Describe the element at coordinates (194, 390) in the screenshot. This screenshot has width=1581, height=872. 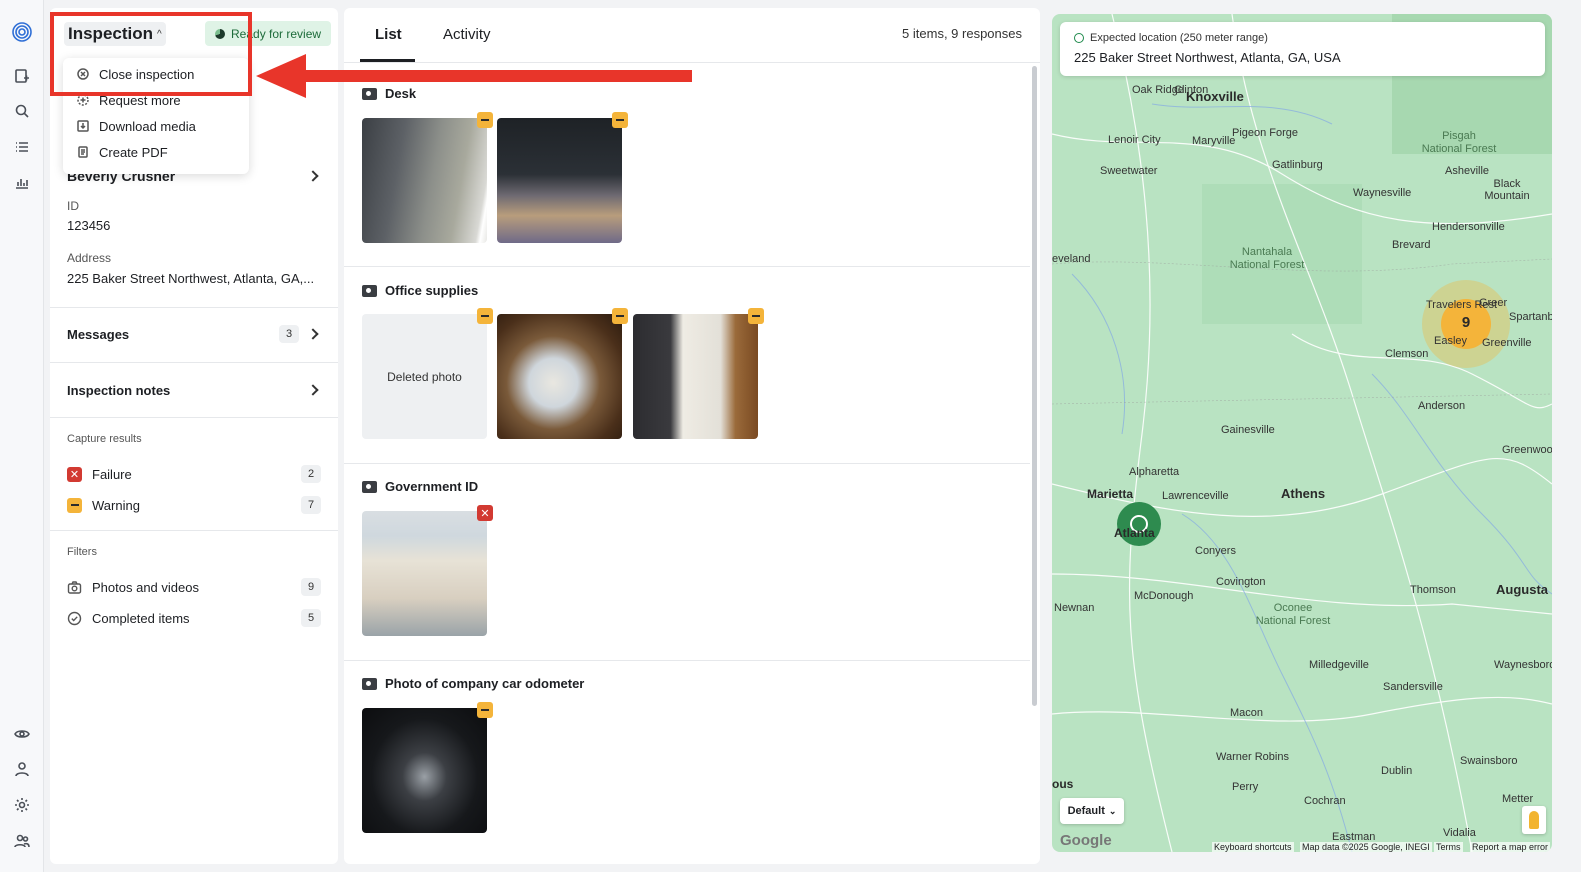
I see `inspection-notes-row: Inspection notes` at that location.